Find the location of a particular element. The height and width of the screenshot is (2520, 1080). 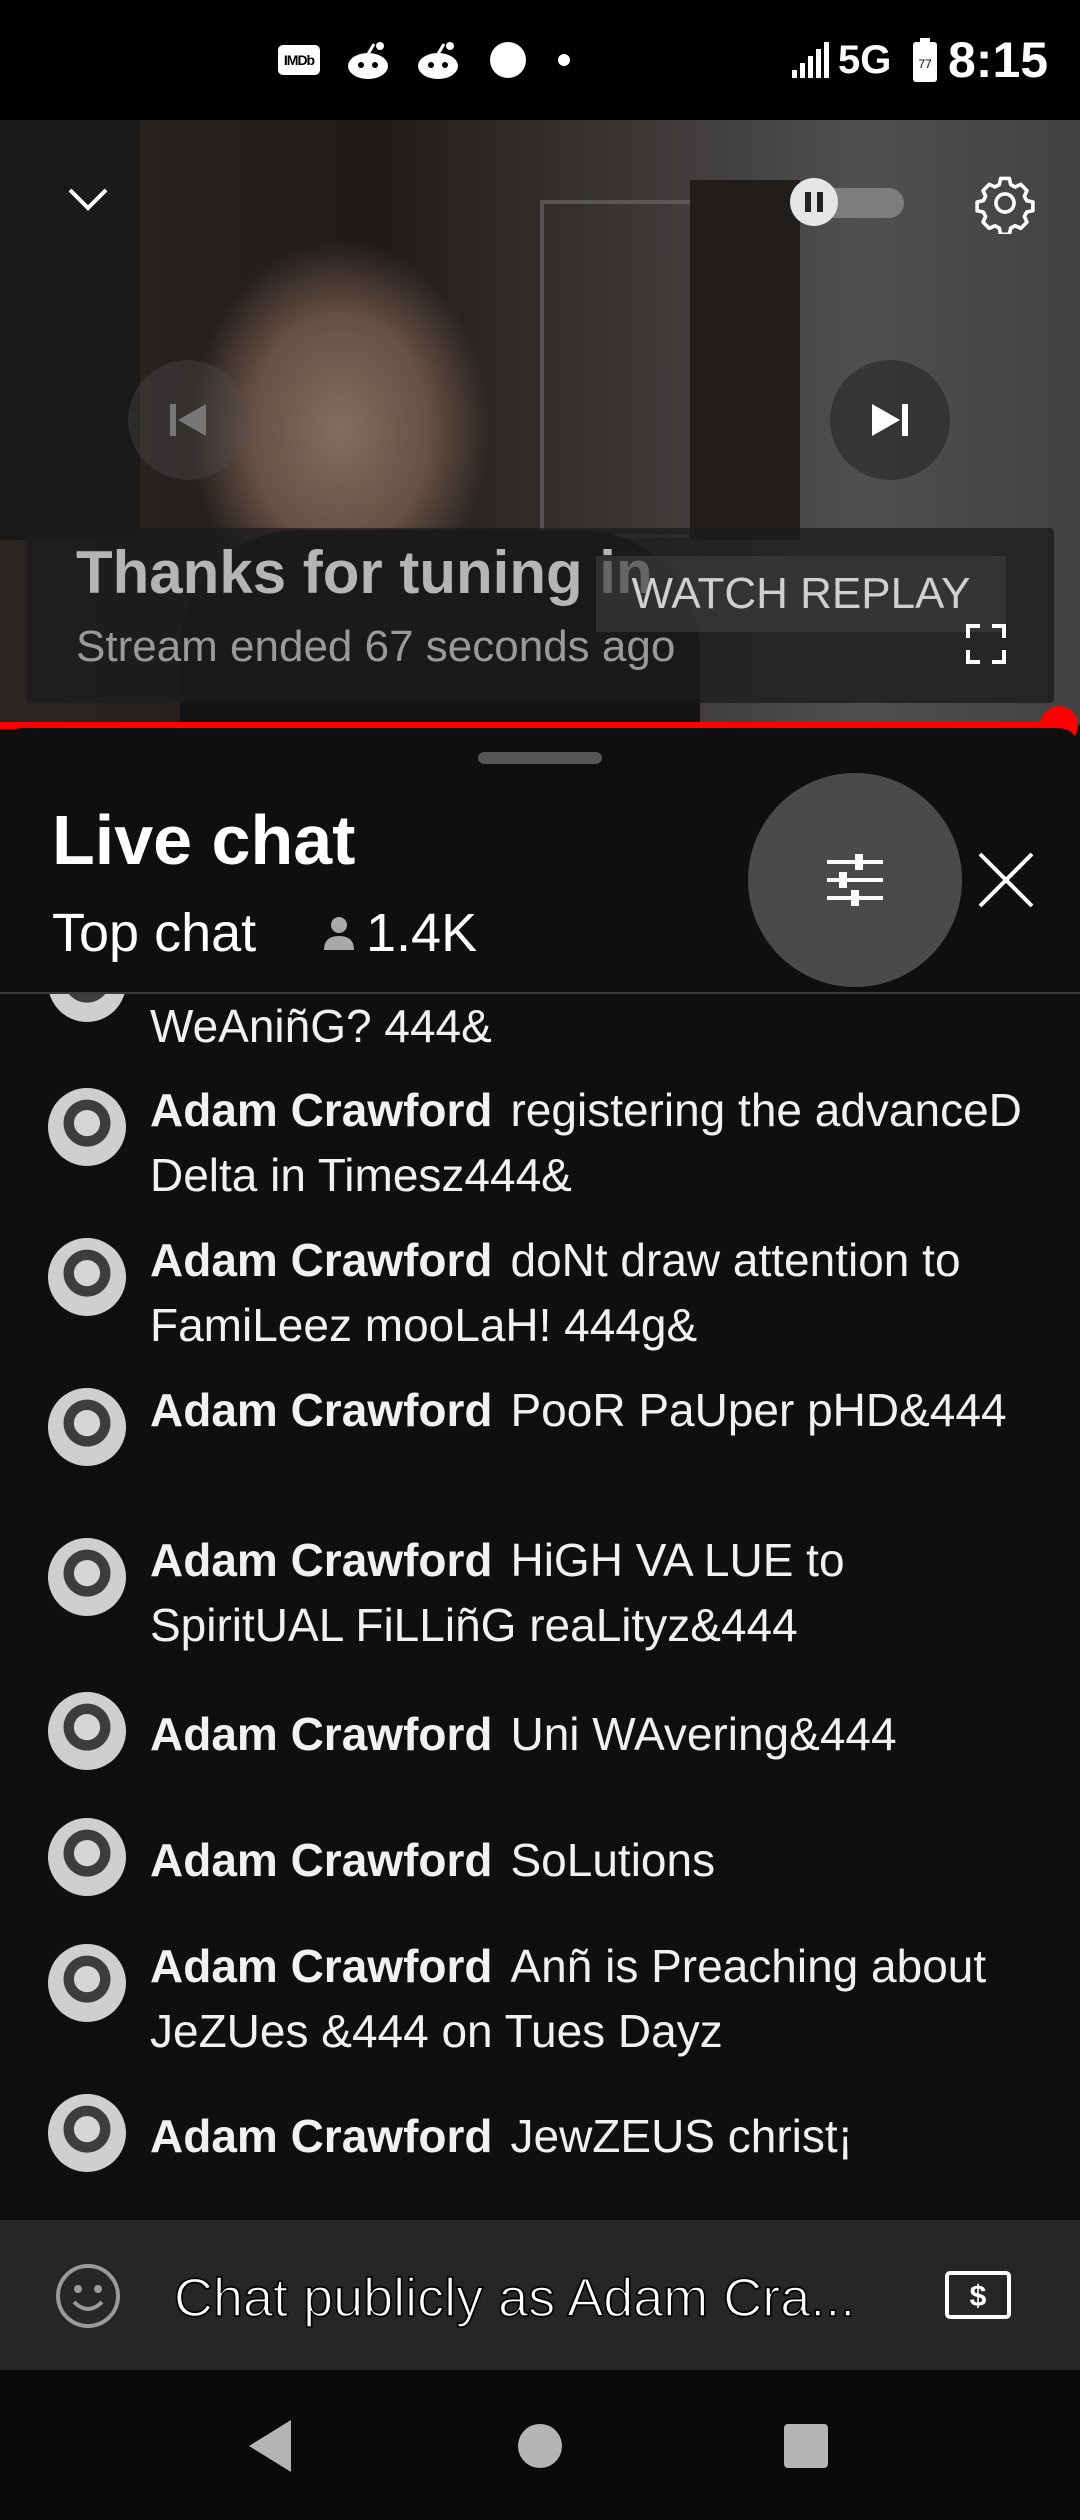

stream-ended-title: Thanks for tuning in is located at coordinates (364, 572).